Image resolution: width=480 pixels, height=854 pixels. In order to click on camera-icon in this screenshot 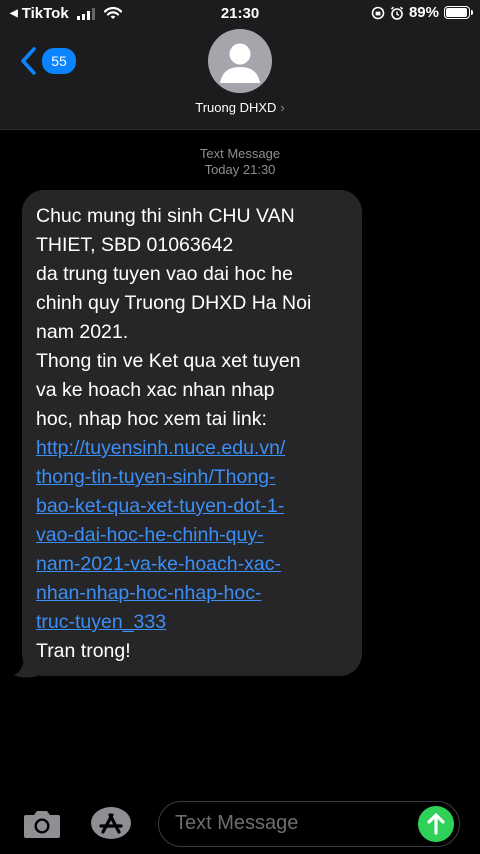, I will do `click(42, 824)`.